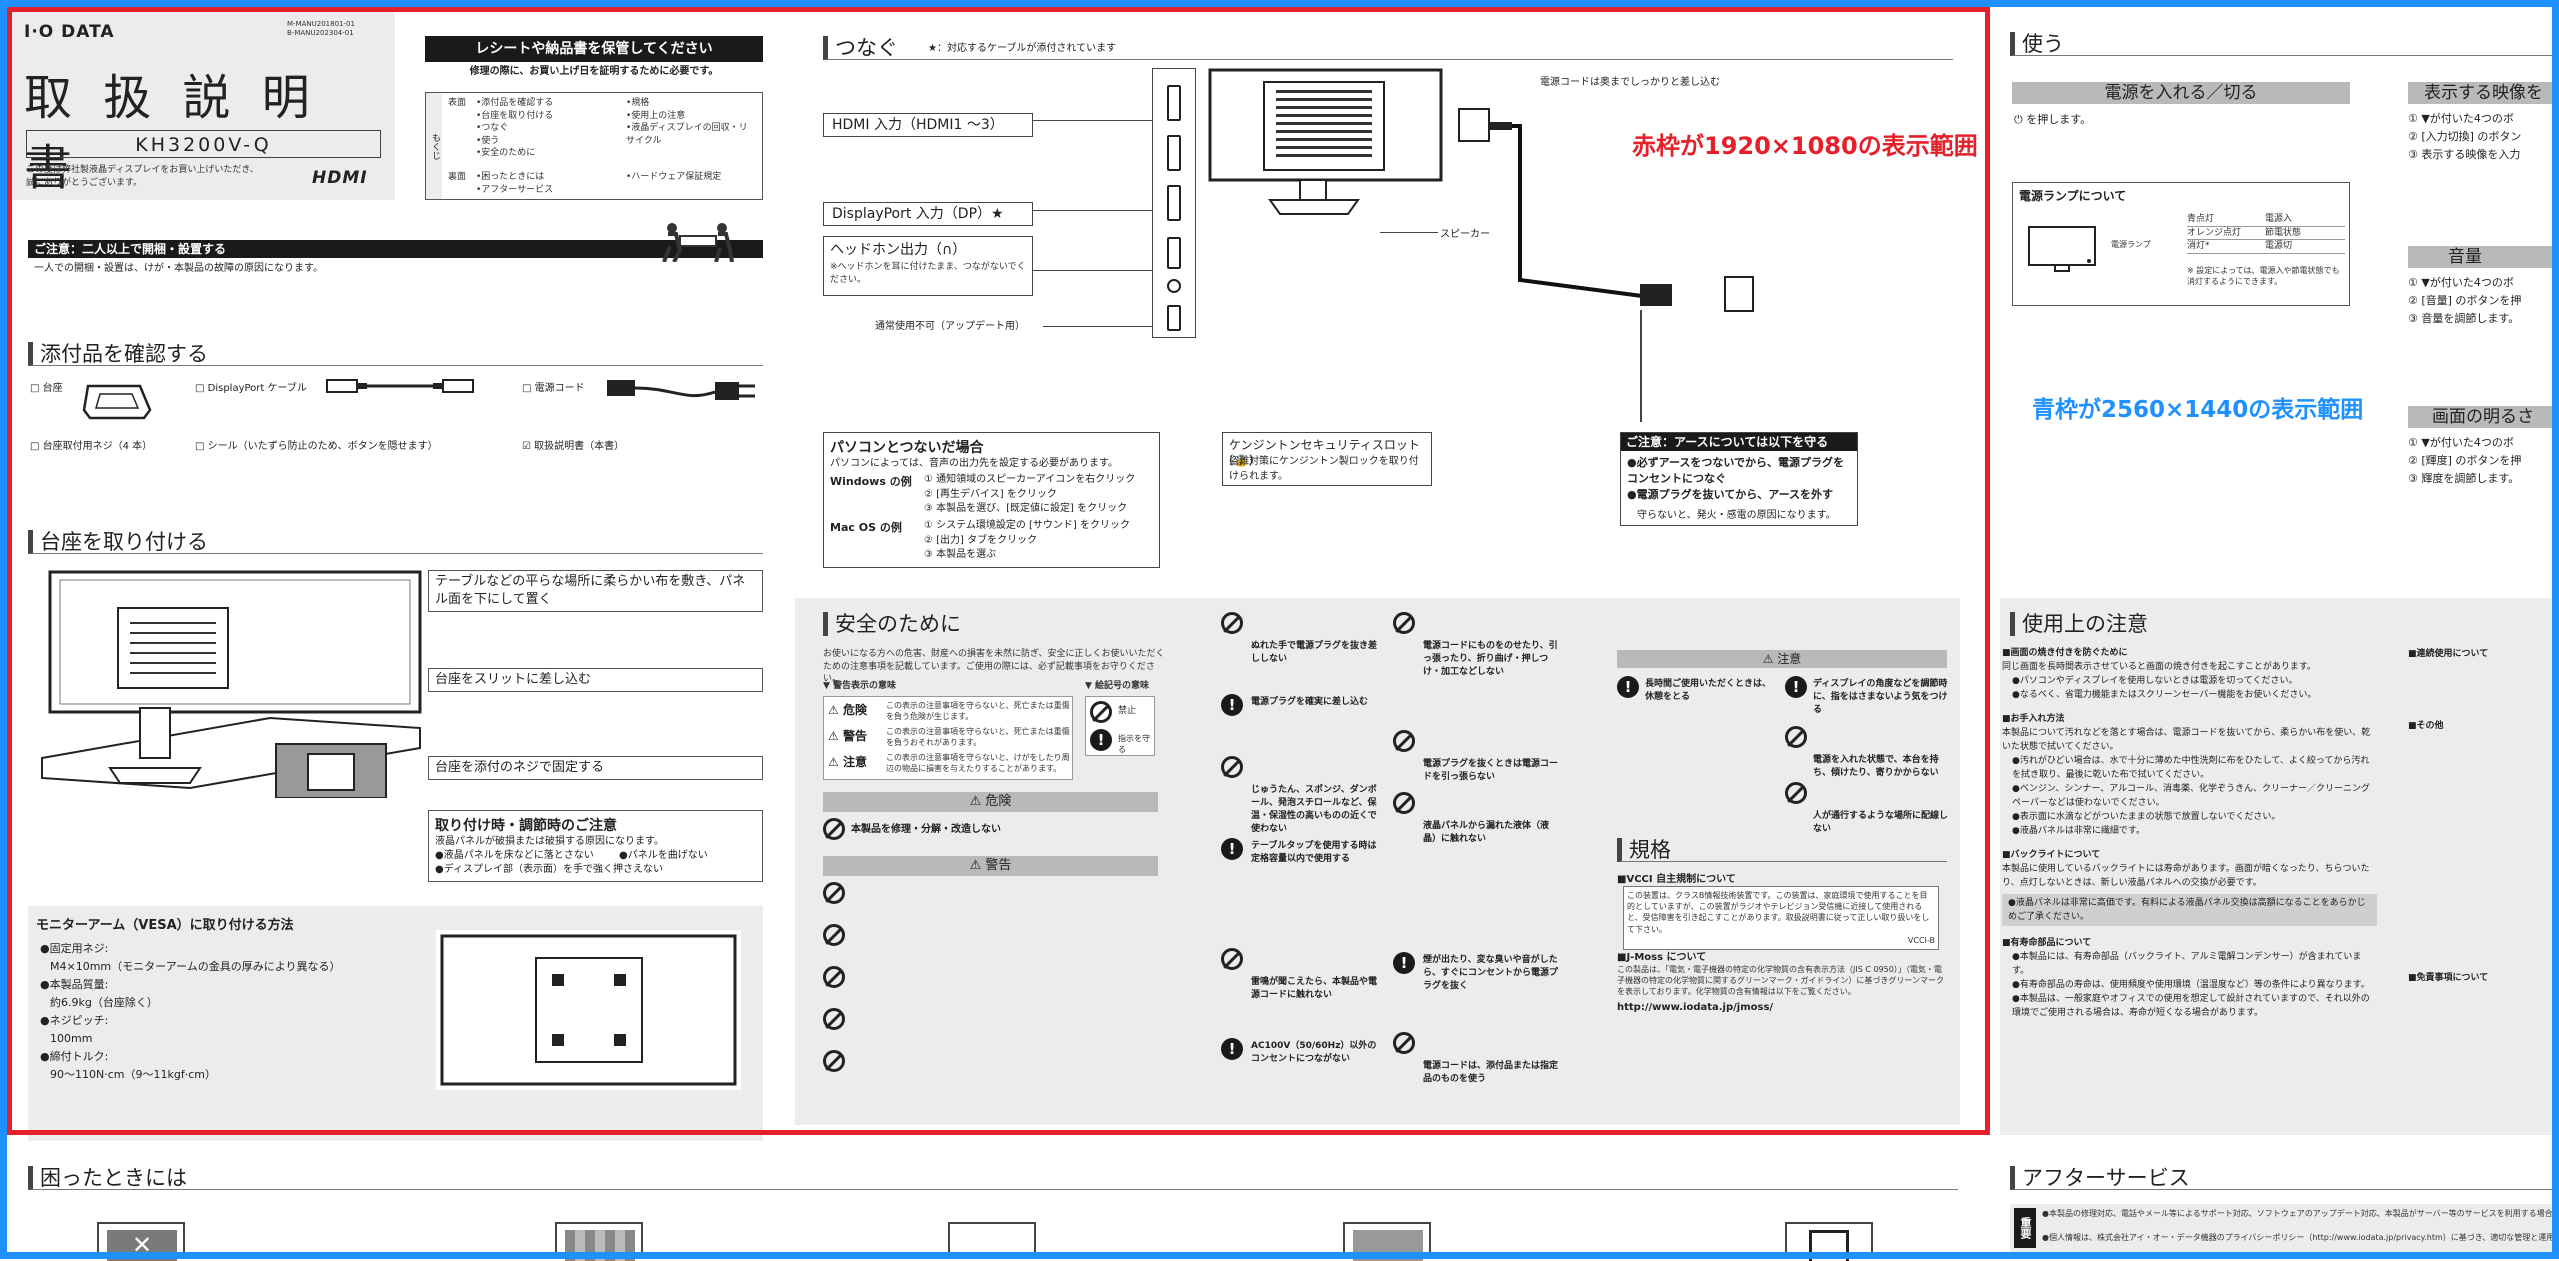  What do you see at coordinates (928, 125) in the screenshot?
I see `hdmi-input-label: HDMI 入力（HDMI1 ～3）` at bounding box center [928, 125].